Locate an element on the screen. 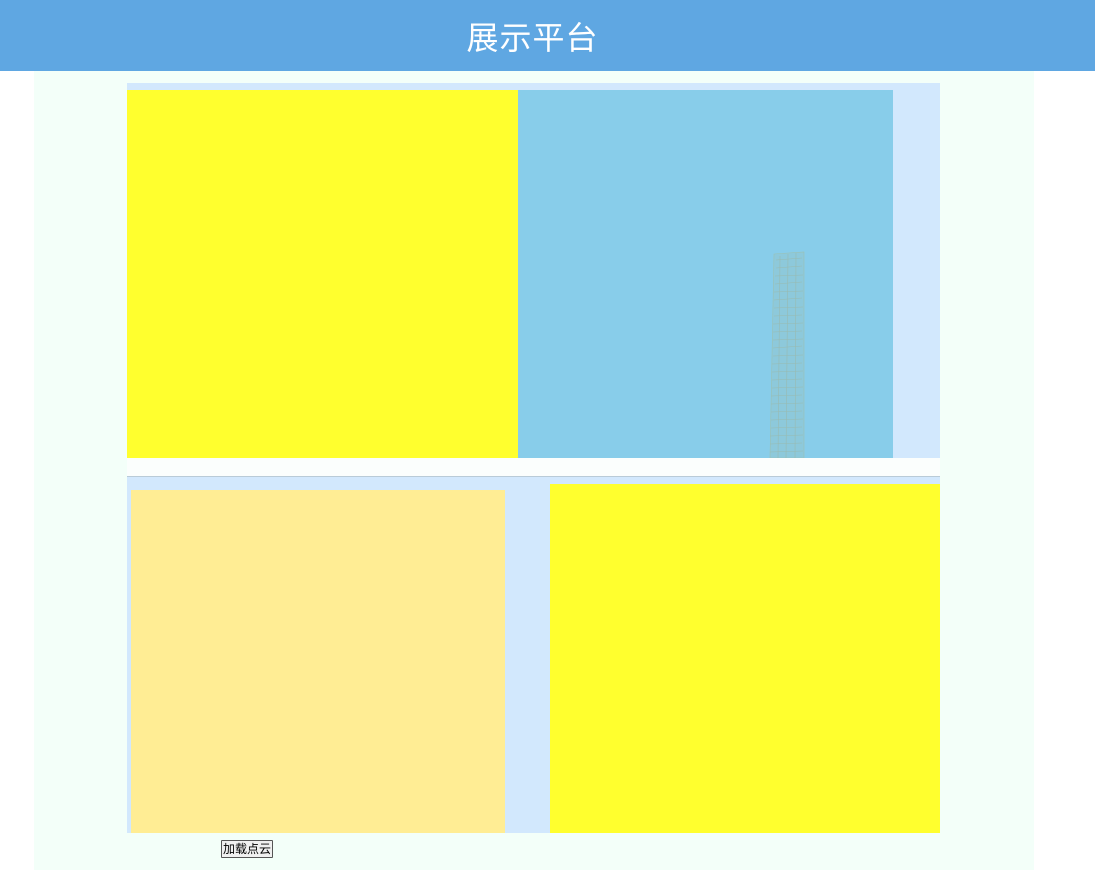 This screenshot has width=1095, height=873. page-title: 展示平台 is located at coordinates (532, 37).